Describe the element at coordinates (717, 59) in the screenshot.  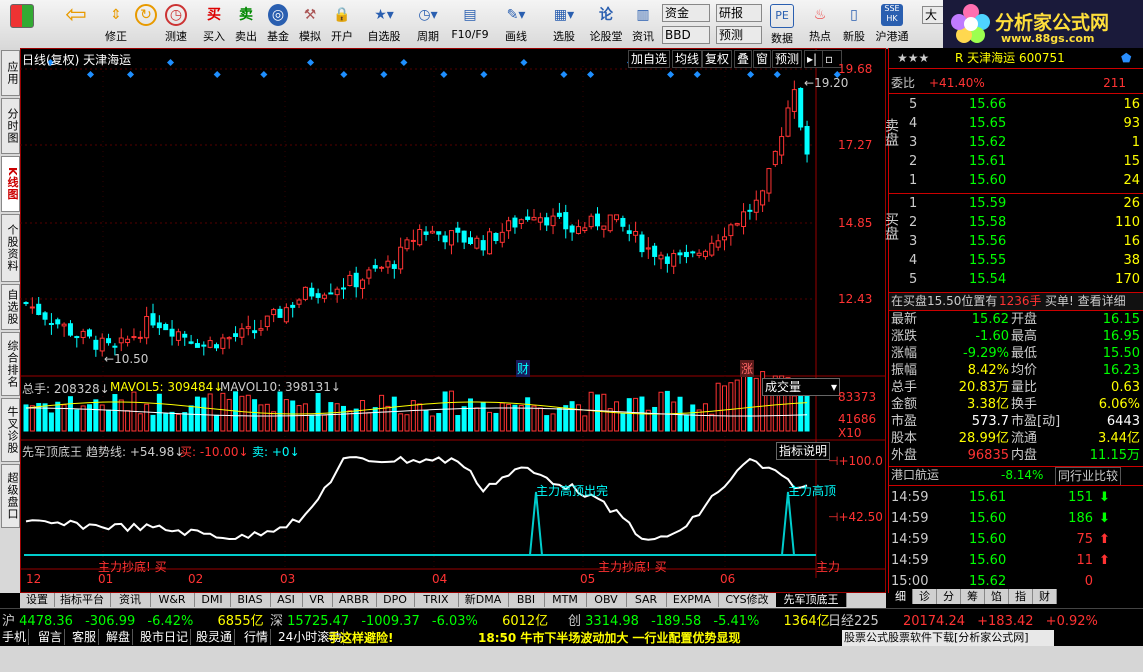
I see `adjust-button: 复权` at that location.